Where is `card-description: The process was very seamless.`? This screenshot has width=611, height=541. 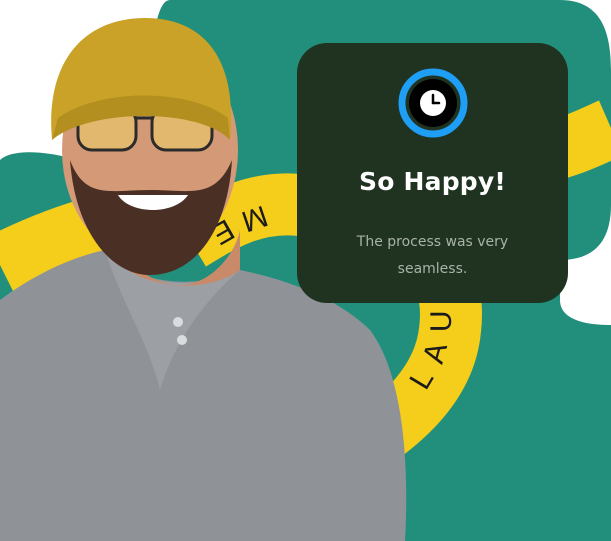
card-description: The process was very seamless. is located at coordinates (432, 255).